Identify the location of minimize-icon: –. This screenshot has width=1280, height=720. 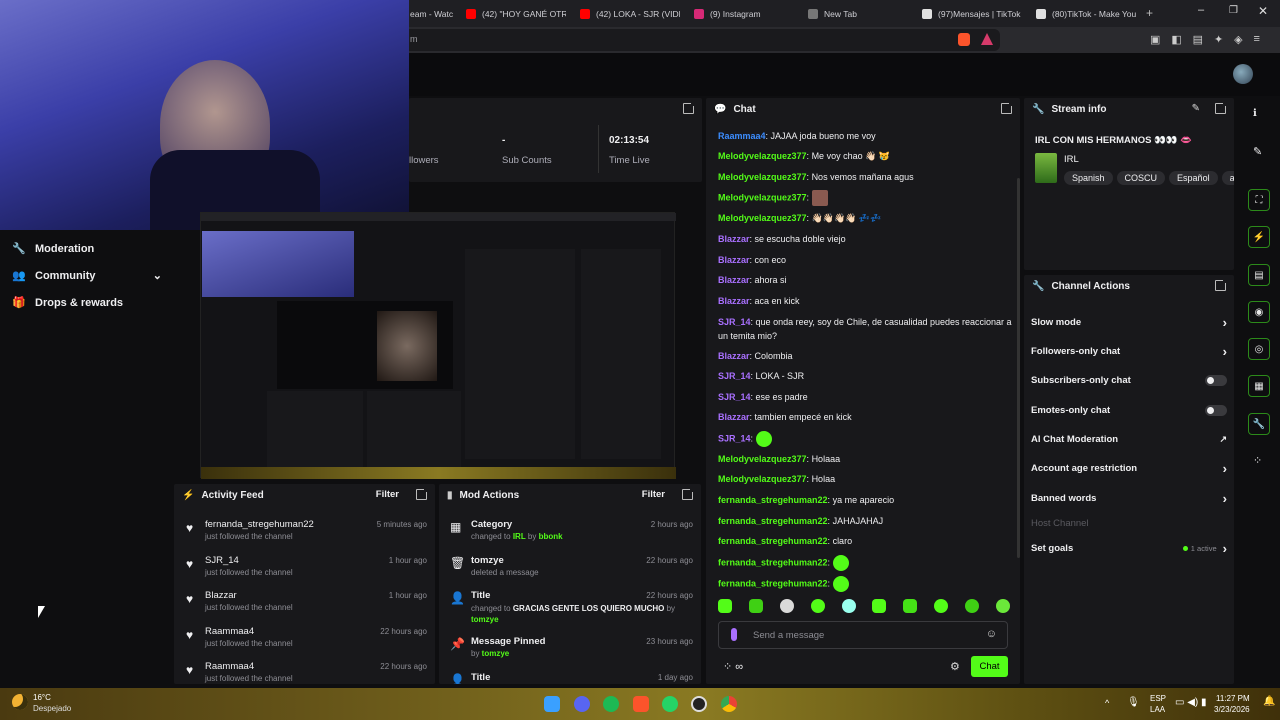
(1201, 10).